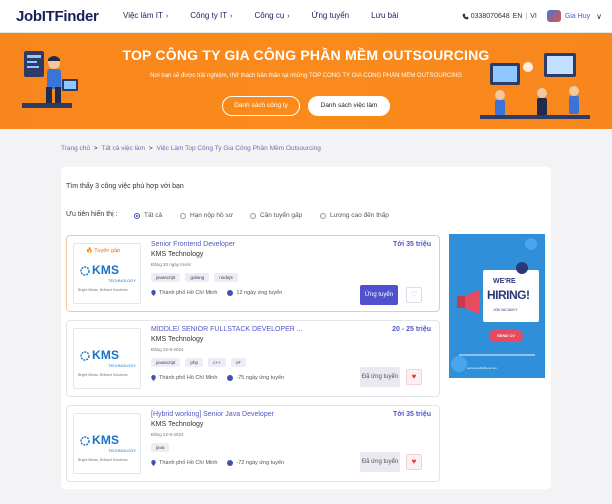 The height and width of the screenshot is (504, 612). What do you see at coordinates (482, 368) in the screenshot?
I see `banner-footer: www.yourlinkhere.com` at bounding box center [482, 368].